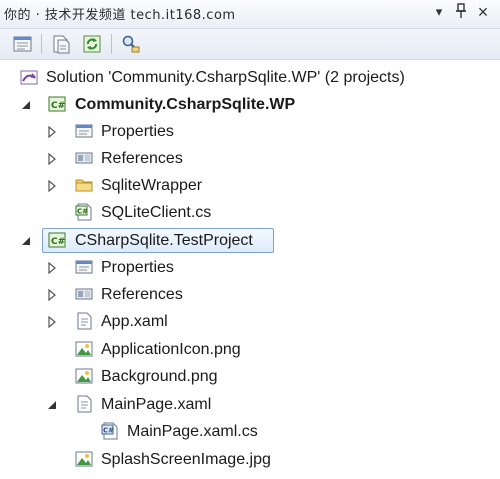  What do you see at coordinates (84, 185) in the screenshot?
I see `folder-icon` at bounding box center [84, 185].